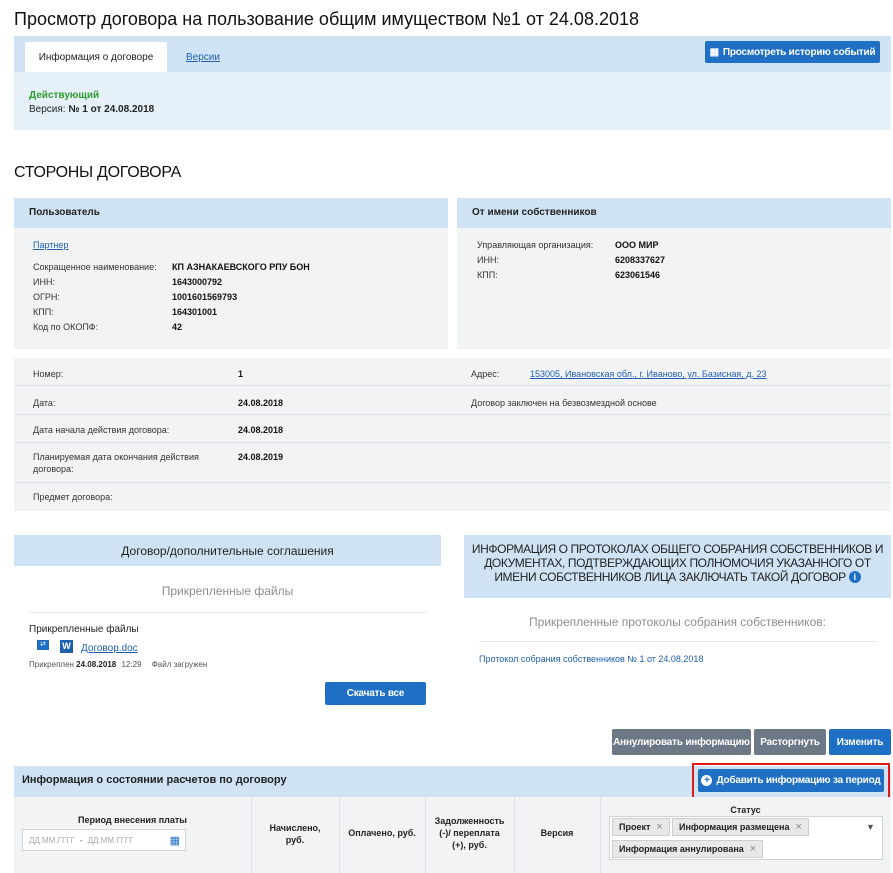 The image size is (893, 873). I want to click on col-debt-line2: (-)/ переплата, so click(469, 833).